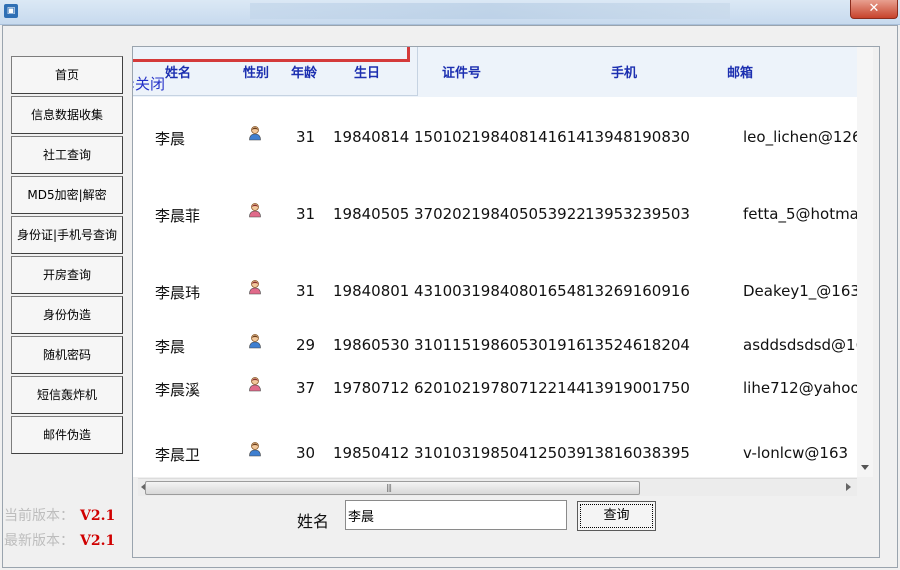 The width and height of the screenshot is (900, 570). What do you see at coordinates (800, 291) in the screenshot?
I see `cell-email: Deakey1_@163` at bounding box center [800, 291].